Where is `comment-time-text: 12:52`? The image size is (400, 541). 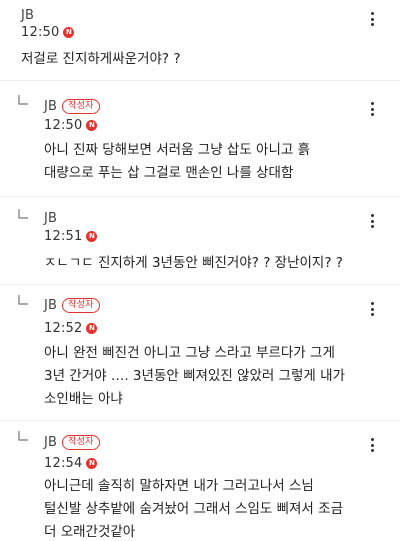 comment-time-text: 12:52 is located at coordinates (63, 328).